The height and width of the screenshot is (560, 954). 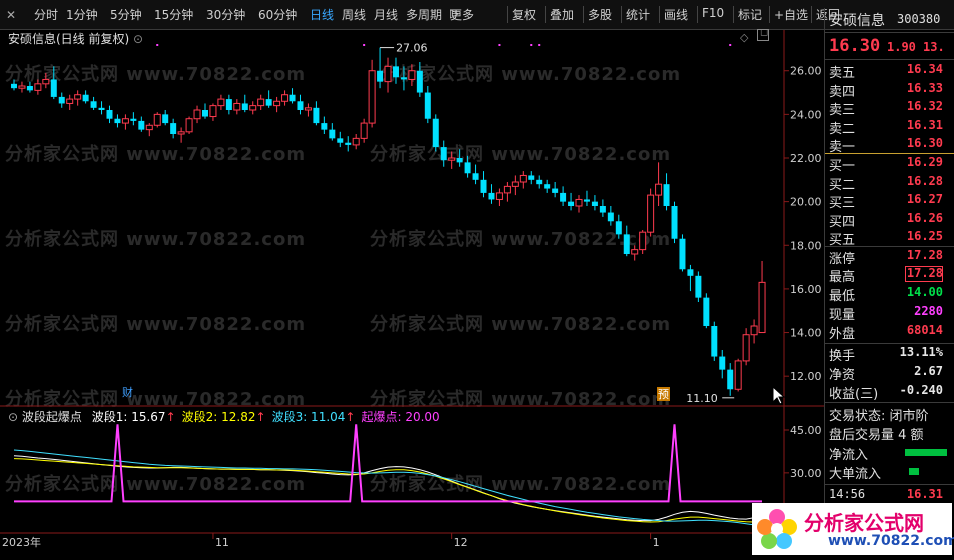 I want to click on period-tab: 周线, so click(x=354, y=14).